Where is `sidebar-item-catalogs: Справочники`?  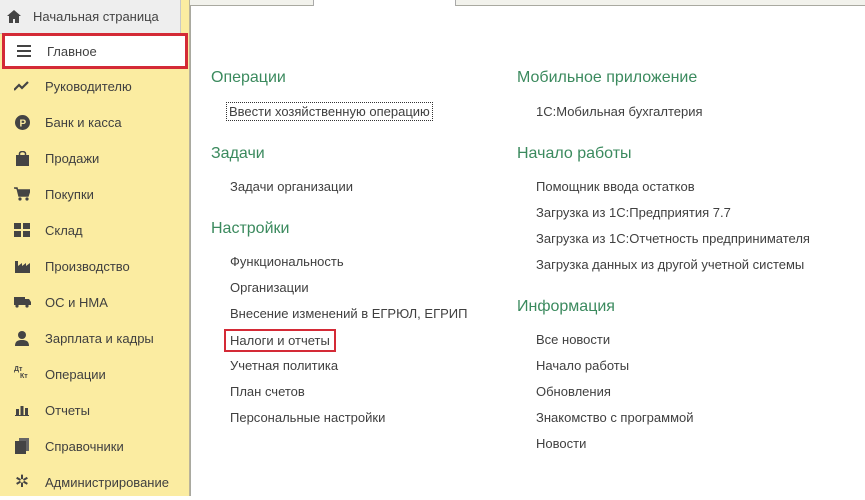 sidebar-item-catalogs: Справочники is located at coordinates (94, 446).